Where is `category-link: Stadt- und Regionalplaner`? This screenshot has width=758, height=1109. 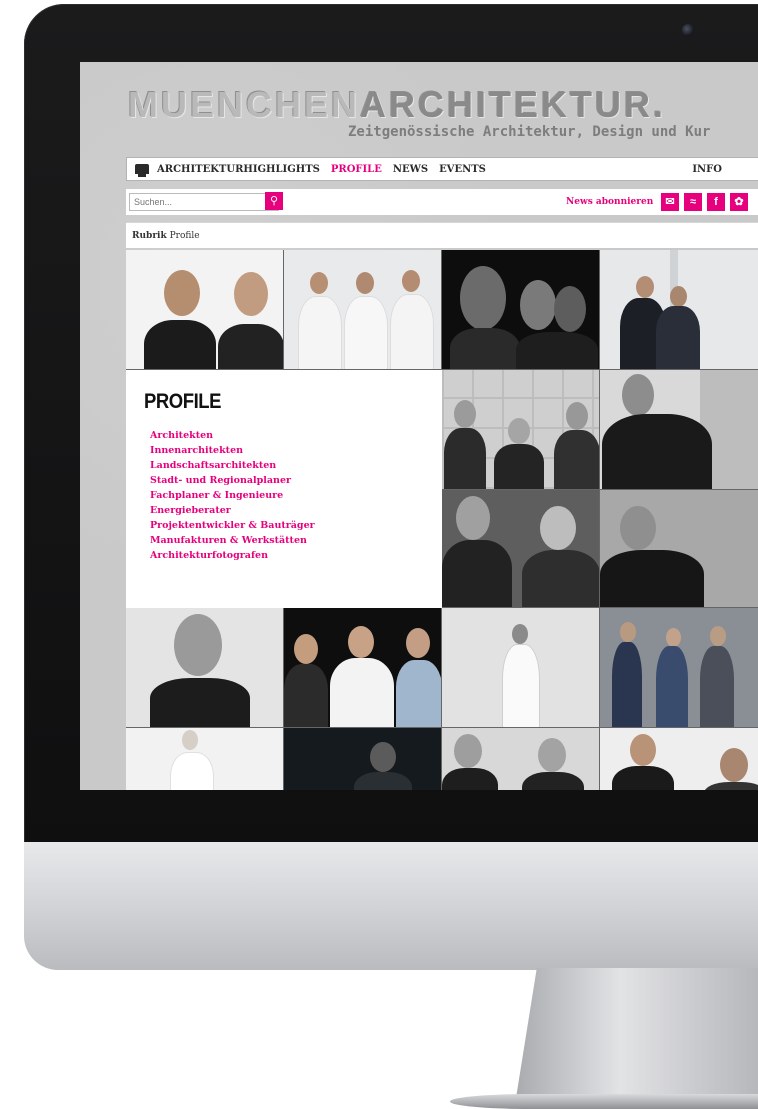 category-link: Stadt- und Regionalplaner is located at coordinates (232, 480).